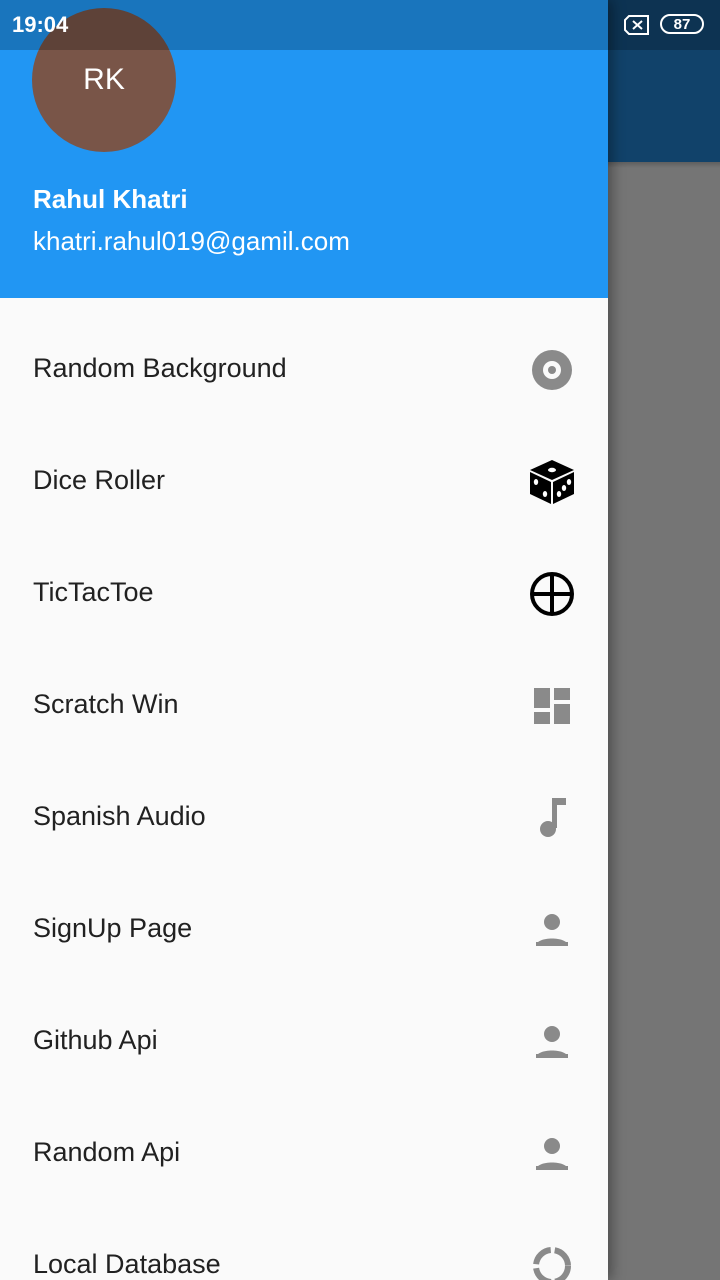  What do you see at coordinates (110, 199) in the screenshot?
I see `account-name: Rahul Khatri` at bounding box center [110, 199].